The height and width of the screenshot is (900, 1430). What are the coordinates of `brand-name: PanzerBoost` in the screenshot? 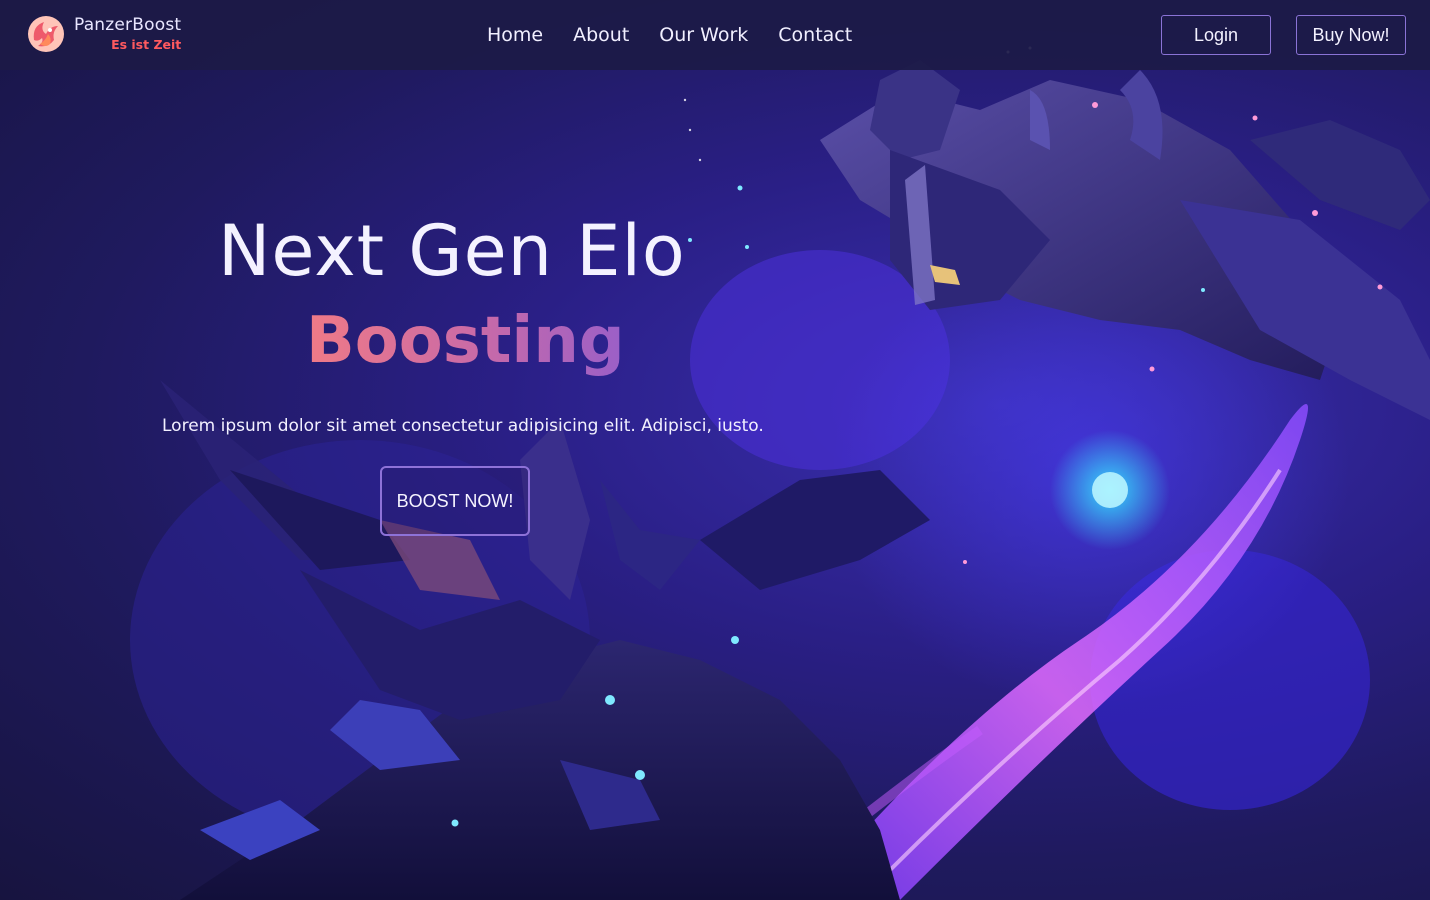 It's located at (128, 24).